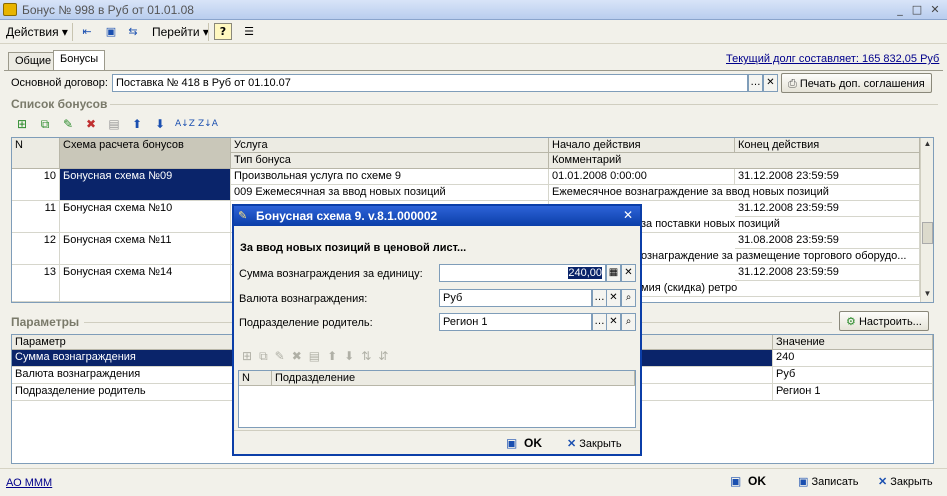  What do you see at coordinates (905, 481) in the screenshot?
I see `close-button: ✕ Закрыть` at bounding box center [905, 481].